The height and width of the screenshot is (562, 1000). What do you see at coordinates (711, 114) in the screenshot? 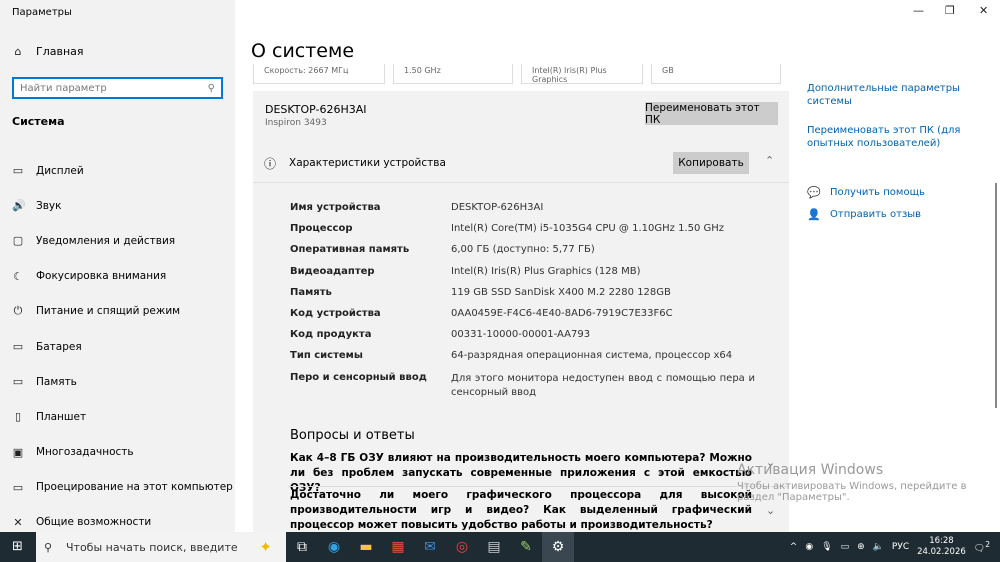
I see `rename-pc-button: Переименовать этот ПК` at bounding box center [711, 114].